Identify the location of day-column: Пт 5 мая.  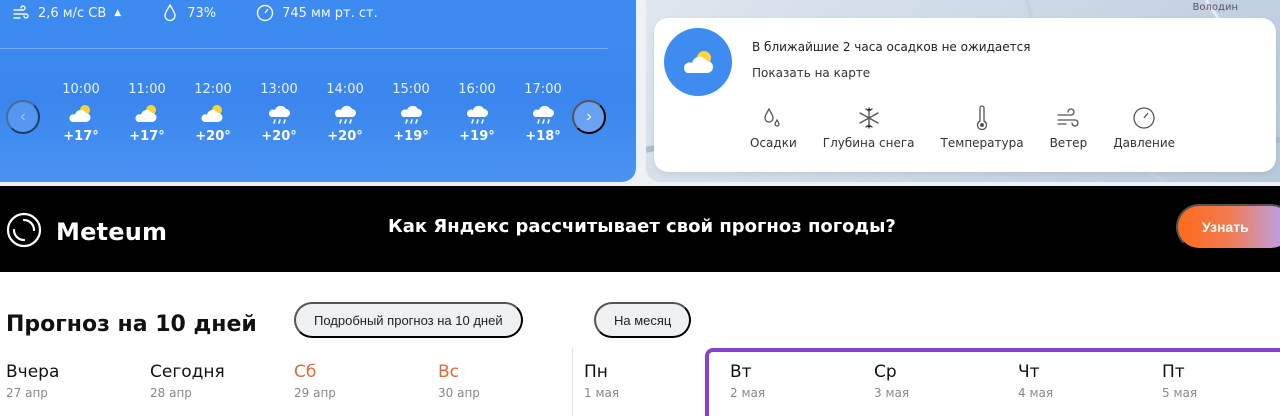
(1179, 381).